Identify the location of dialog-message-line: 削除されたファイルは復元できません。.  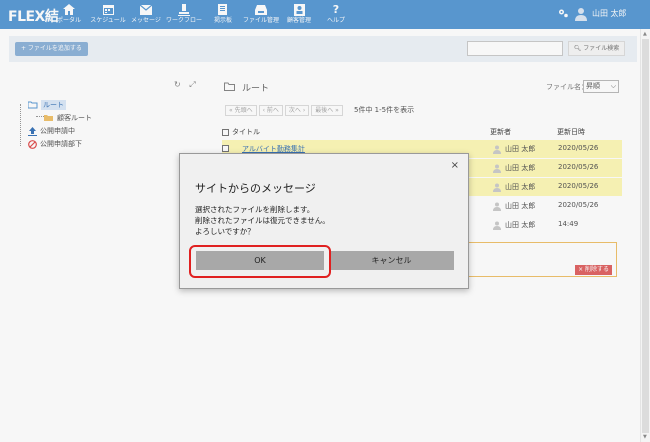
(262, 220).